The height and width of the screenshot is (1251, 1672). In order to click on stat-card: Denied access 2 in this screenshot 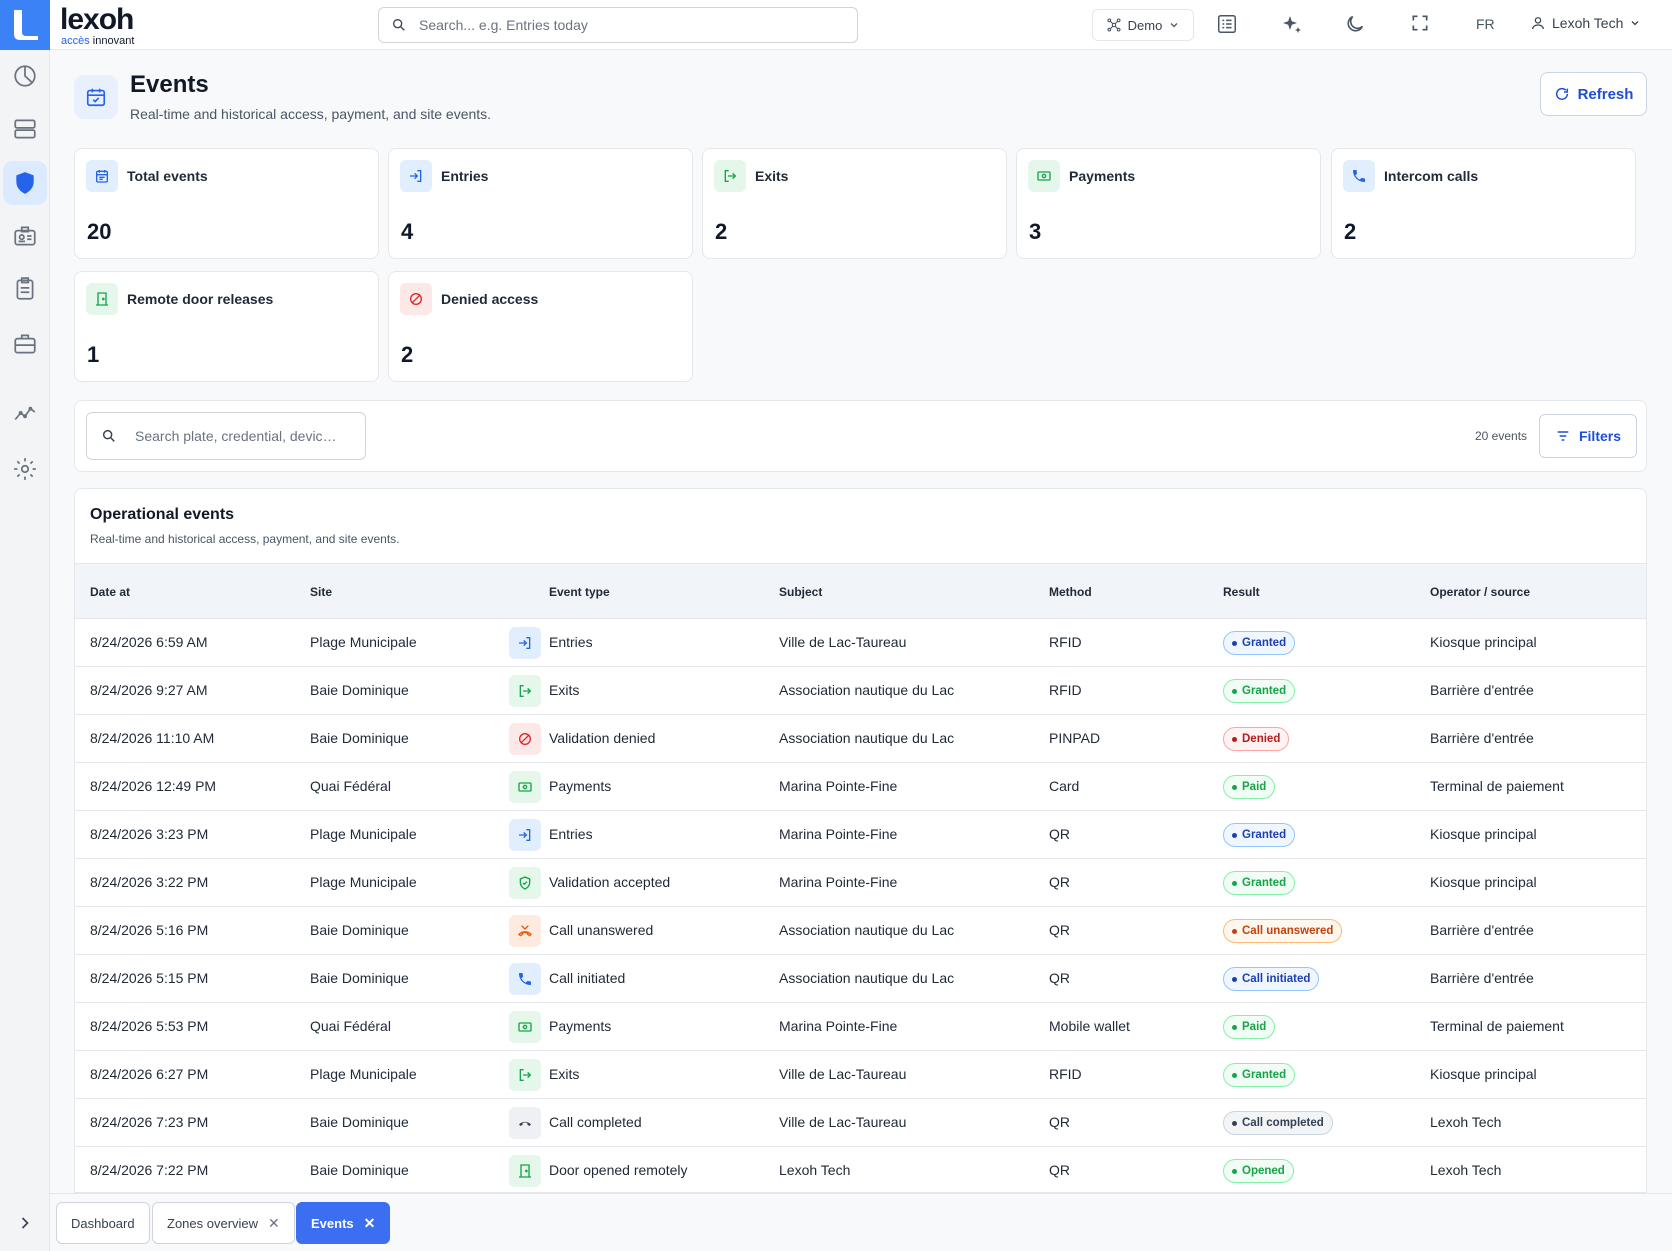, I will do `click(540, 326)`.